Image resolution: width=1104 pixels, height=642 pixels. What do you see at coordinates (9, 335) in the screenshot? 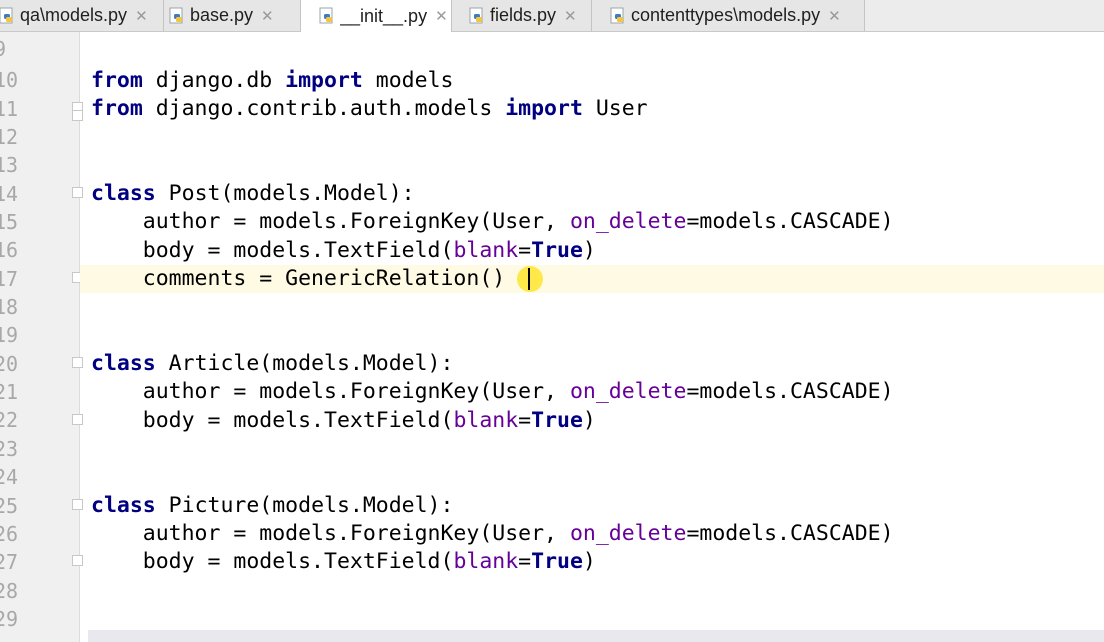
I see `line-number: 19` at bounding box center [9, 335].